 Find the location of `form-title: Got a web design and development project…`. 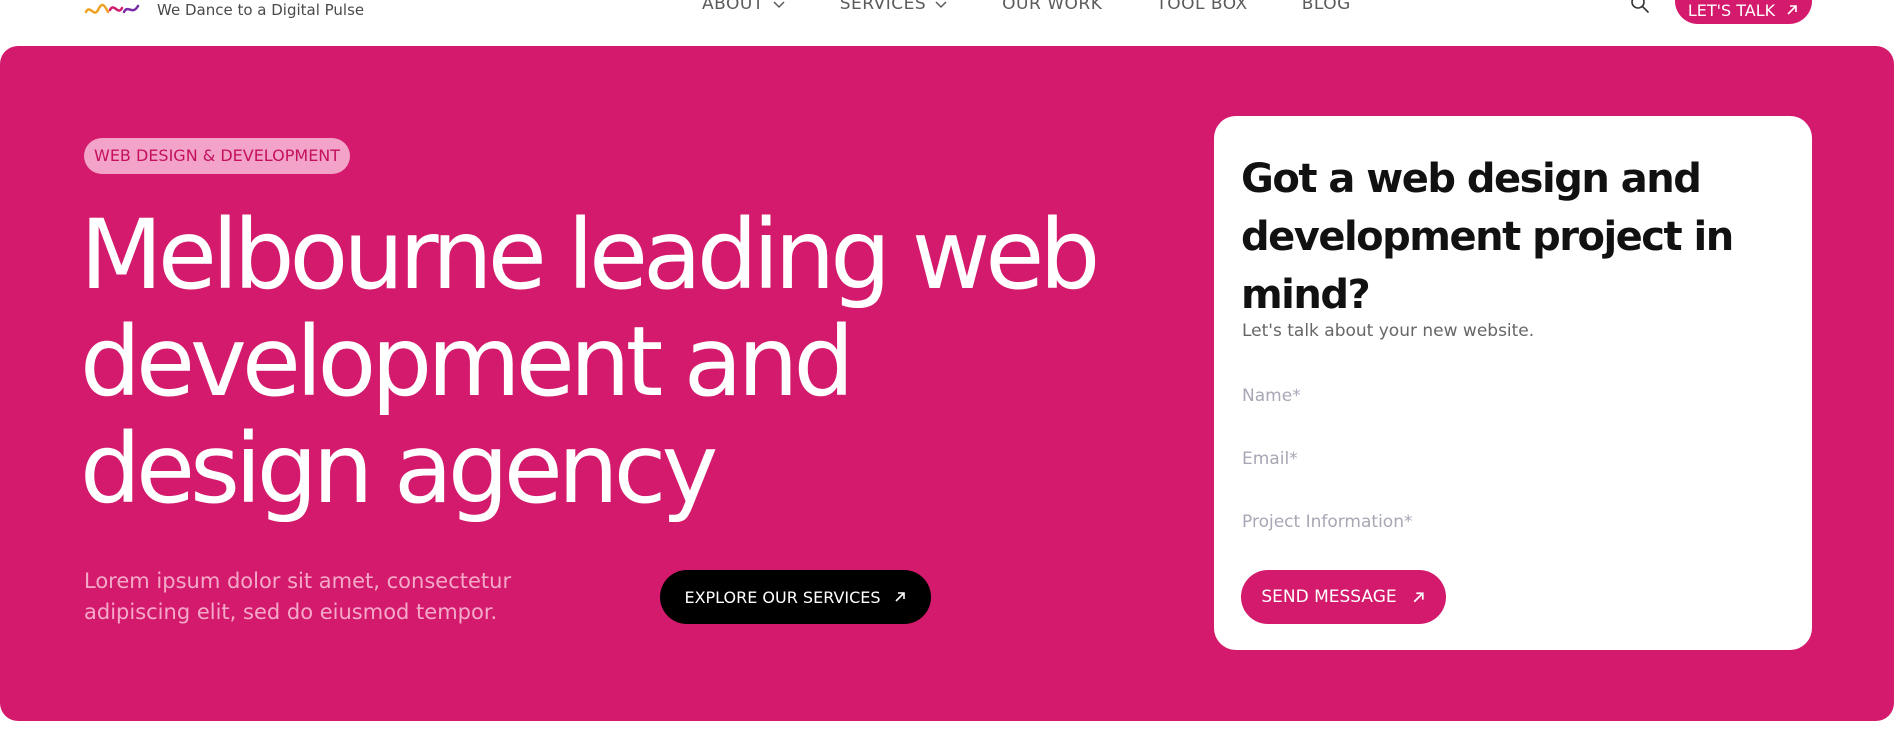

form-title: Got a web design and development project… is located at coordinates (1487, 237).